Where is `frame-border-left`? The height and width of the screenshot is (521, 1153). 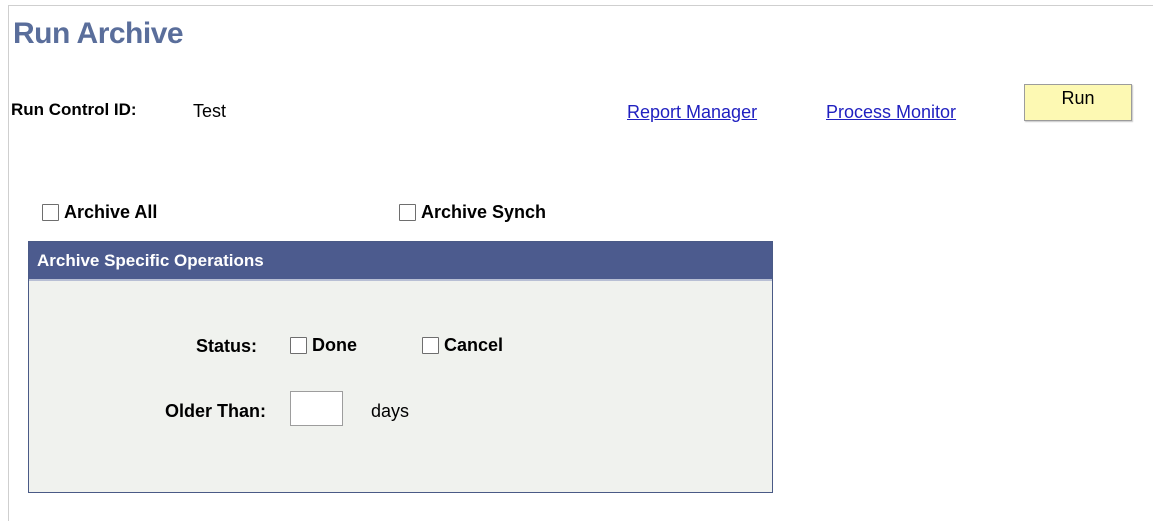 frame-border-left is located at coordinates (8, 263).